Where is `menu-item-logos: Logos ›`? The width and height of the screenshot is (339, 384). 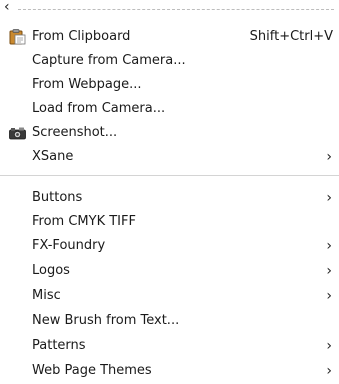 menu-item-logos: Logos › is located at coordinates (169, 271).